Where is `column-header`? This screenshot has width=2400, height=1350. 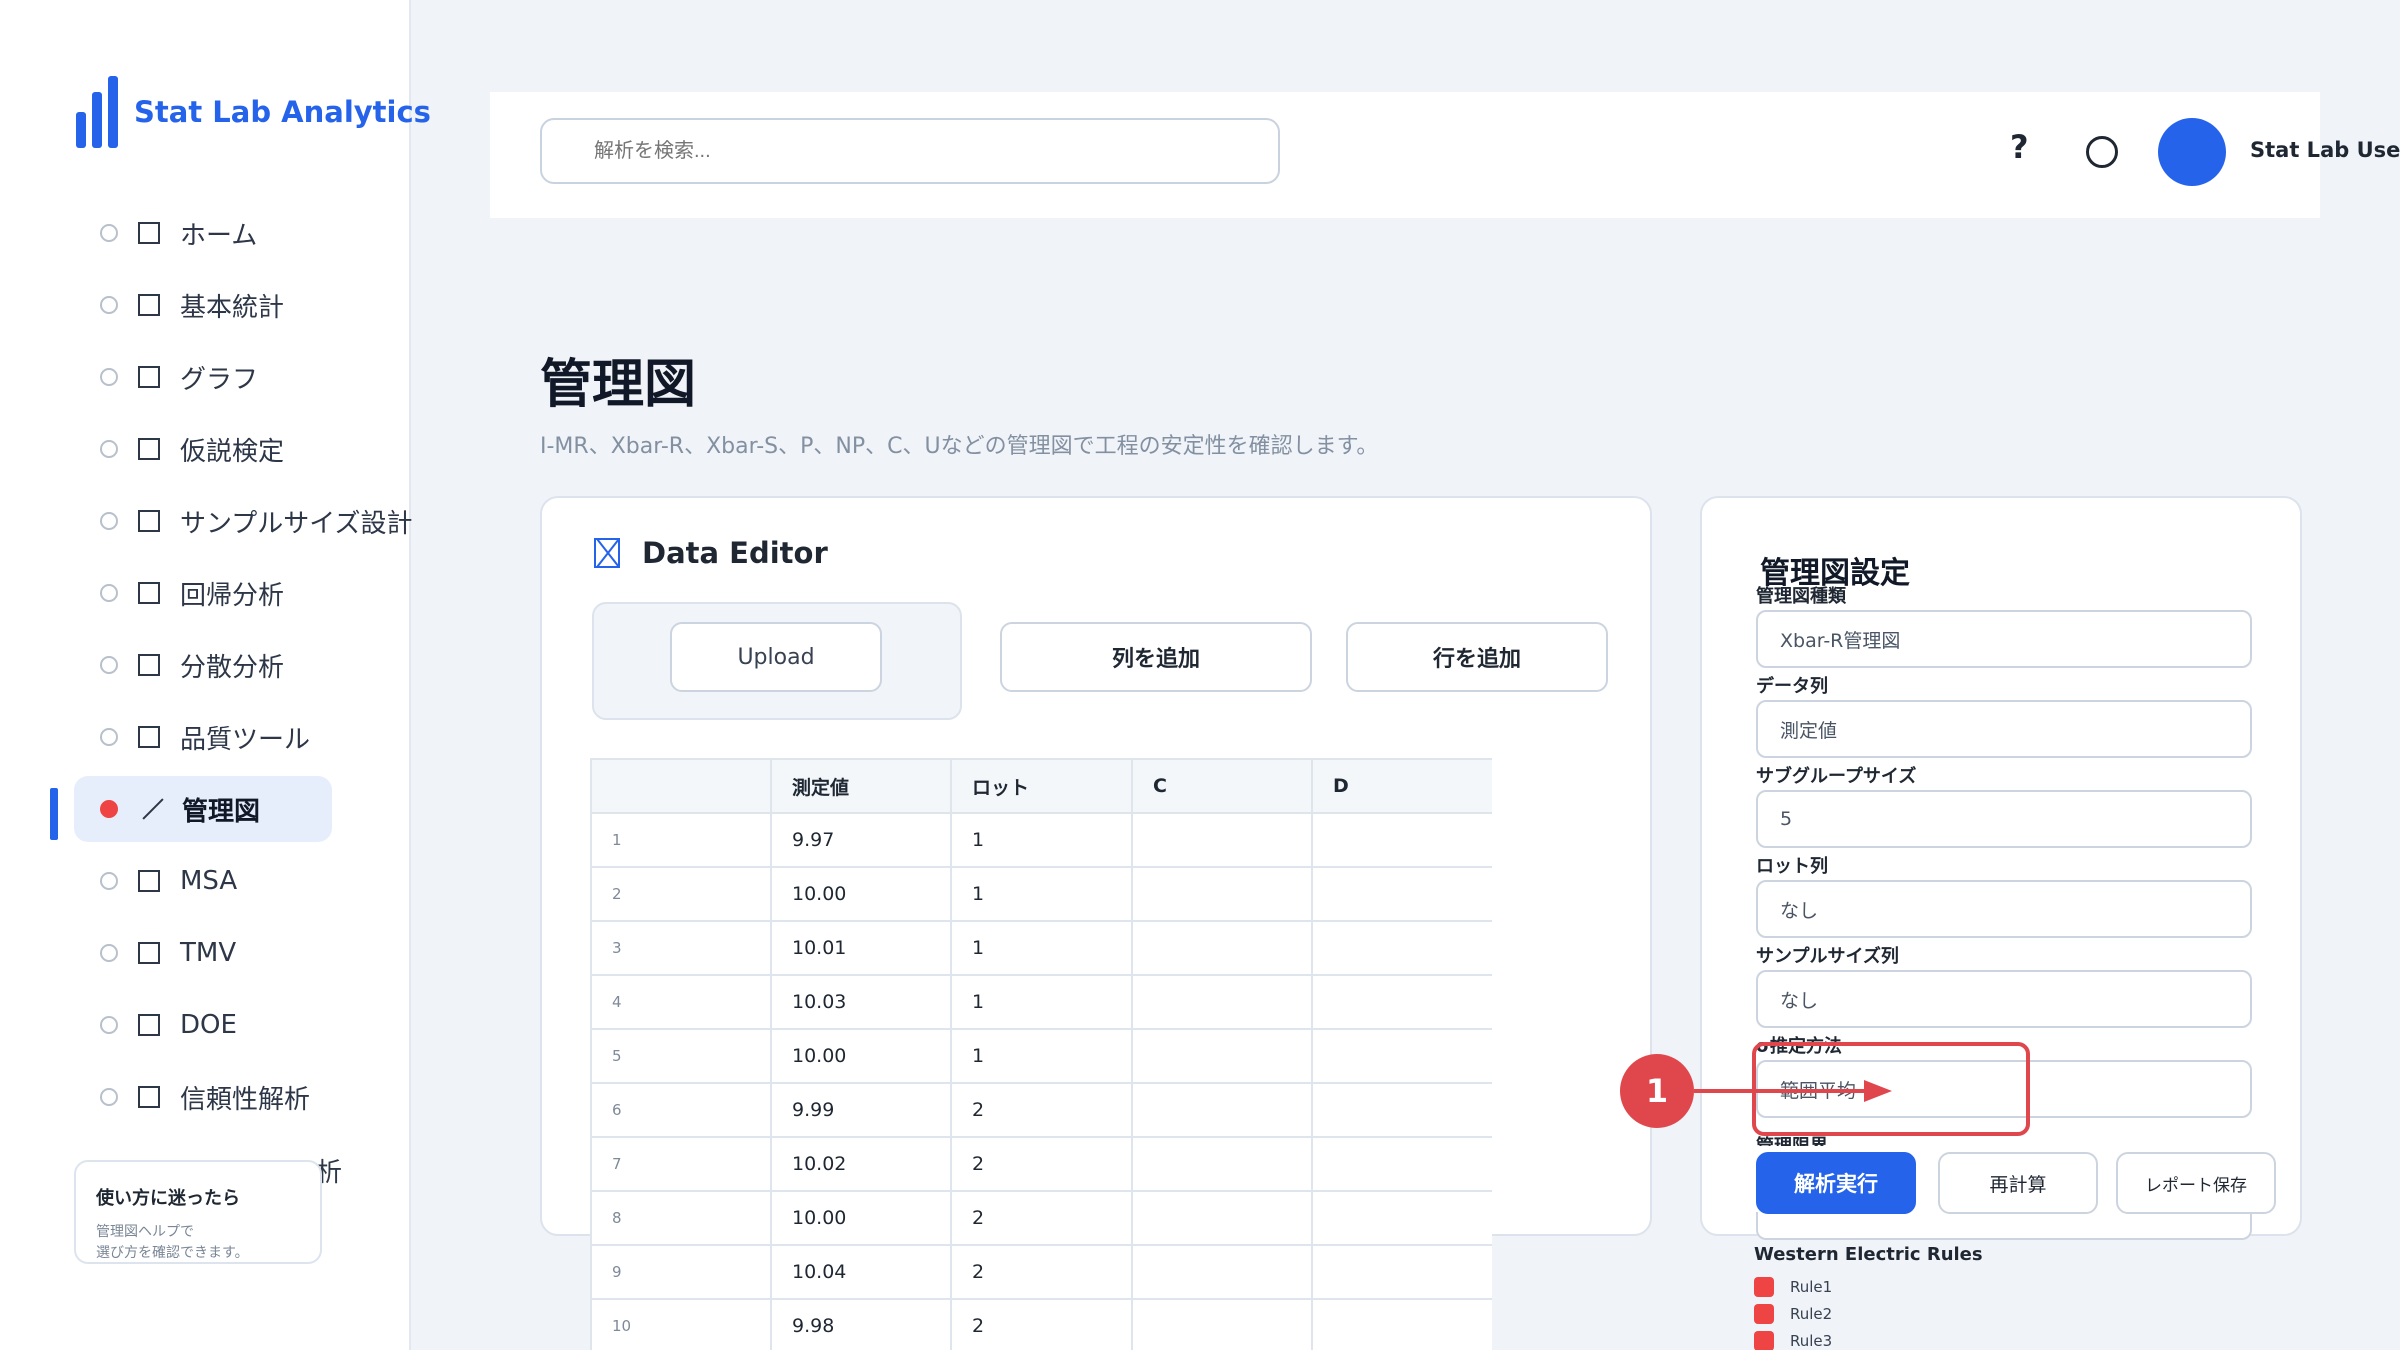 column-header is located at coordinates (681, 786).